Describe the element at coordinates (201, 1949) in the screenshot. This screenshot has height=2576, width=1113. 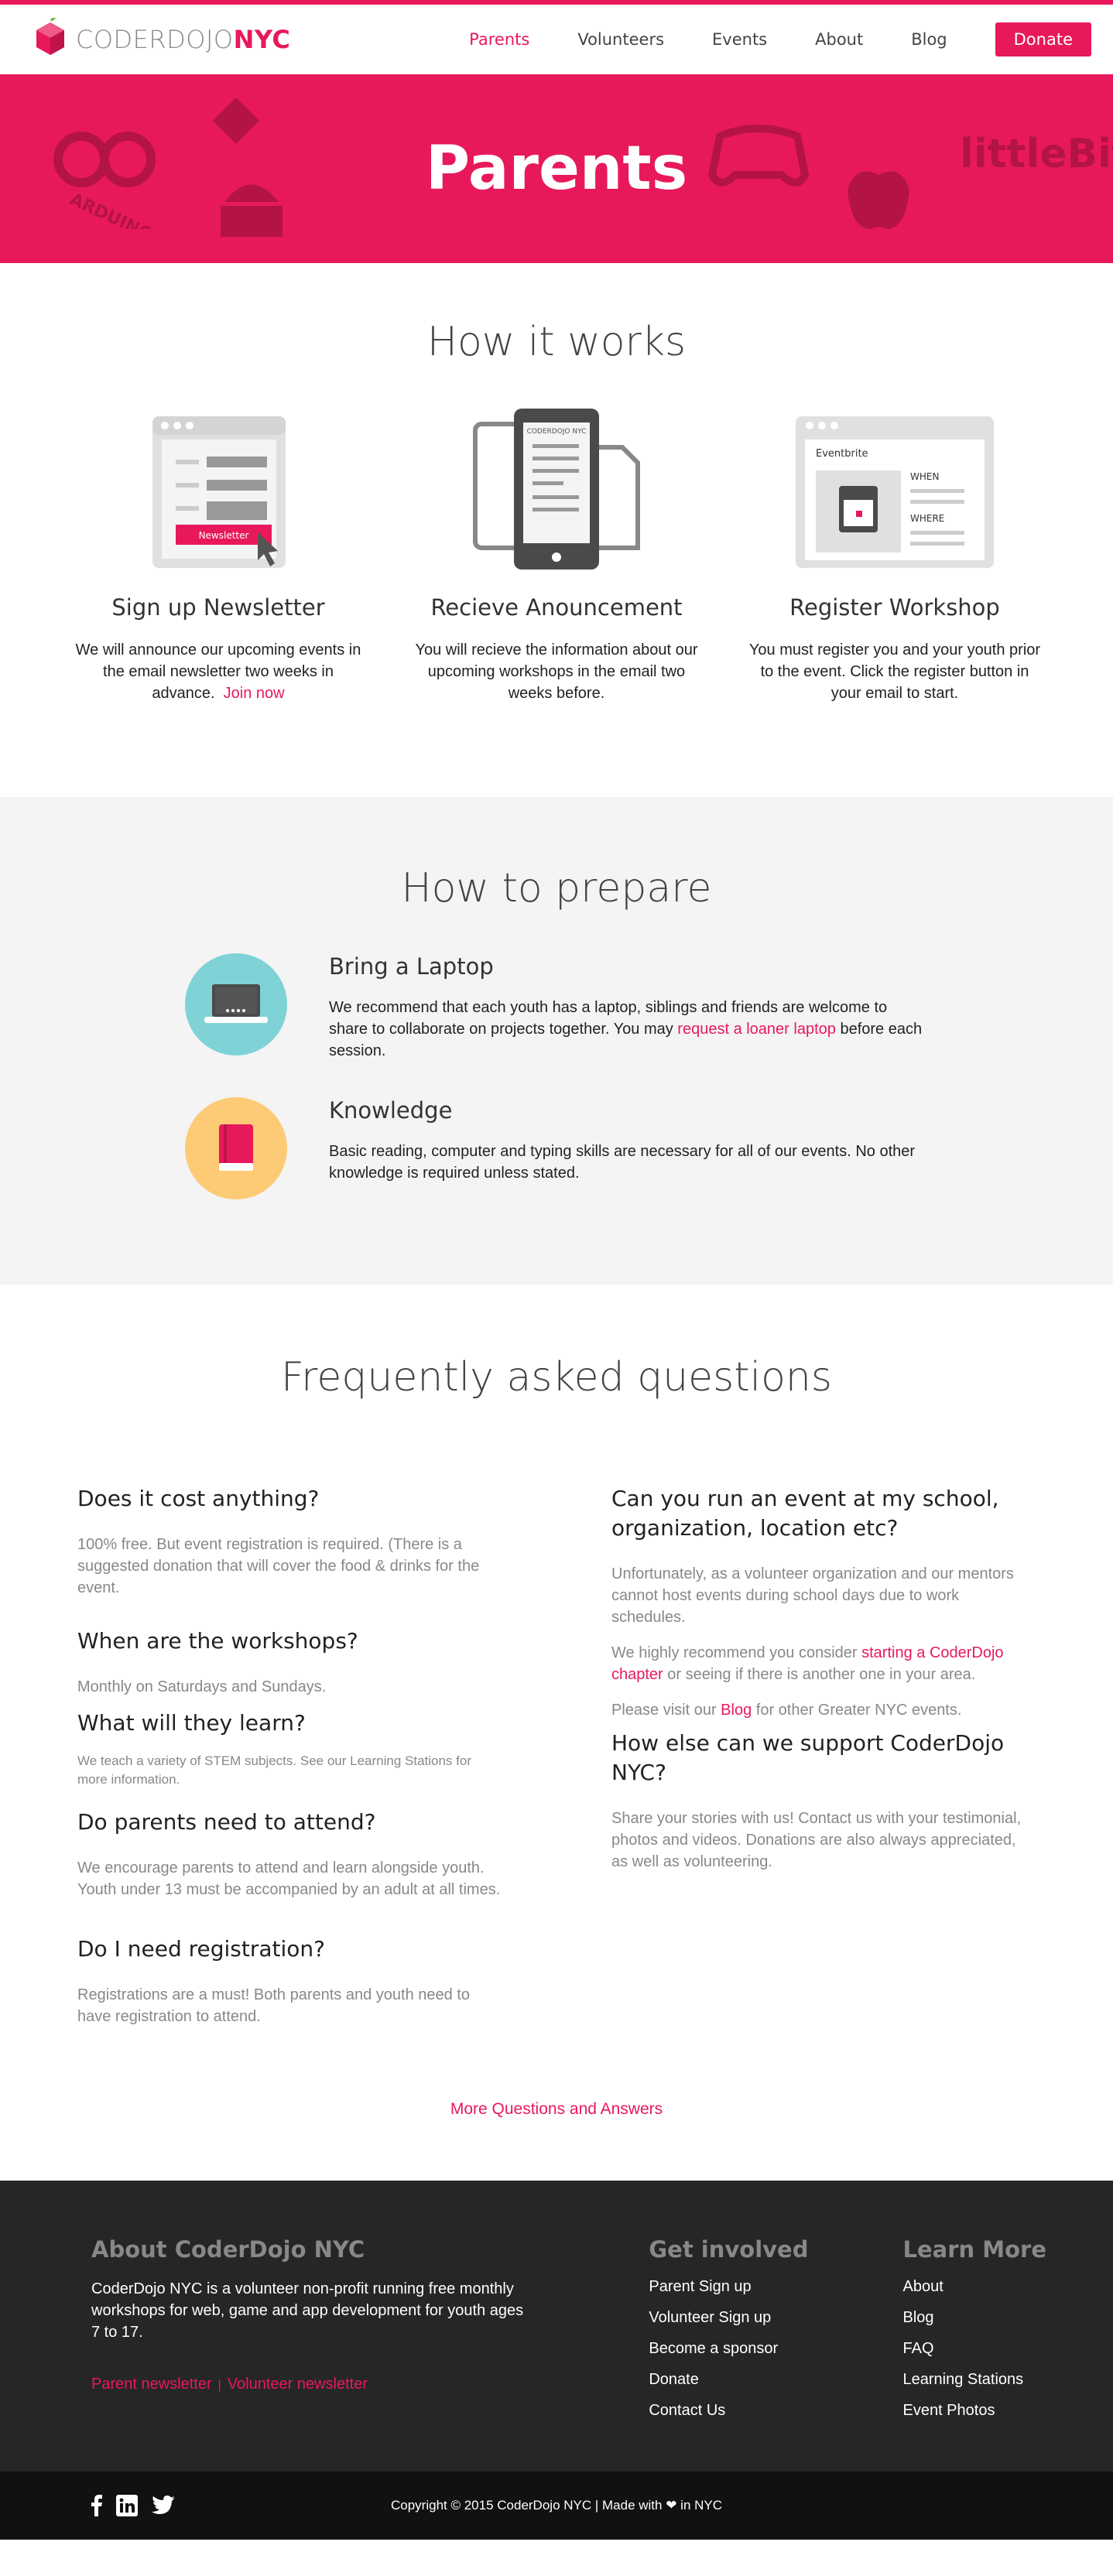
I see `faq-question: Do I need registration?` at that location.